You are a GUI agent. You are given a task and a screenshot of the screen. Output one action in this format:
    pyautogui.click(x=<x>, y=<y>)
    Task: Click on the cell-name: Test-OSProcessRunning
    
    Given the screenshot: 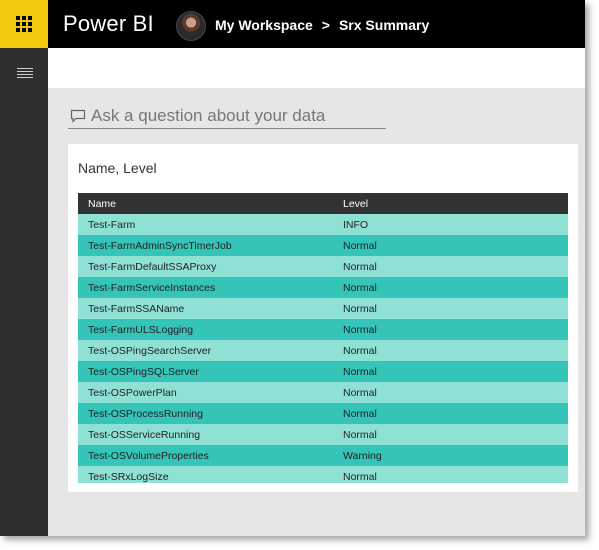 What is the action you would take?
    pyautogui.click(x=145, y=413)
    